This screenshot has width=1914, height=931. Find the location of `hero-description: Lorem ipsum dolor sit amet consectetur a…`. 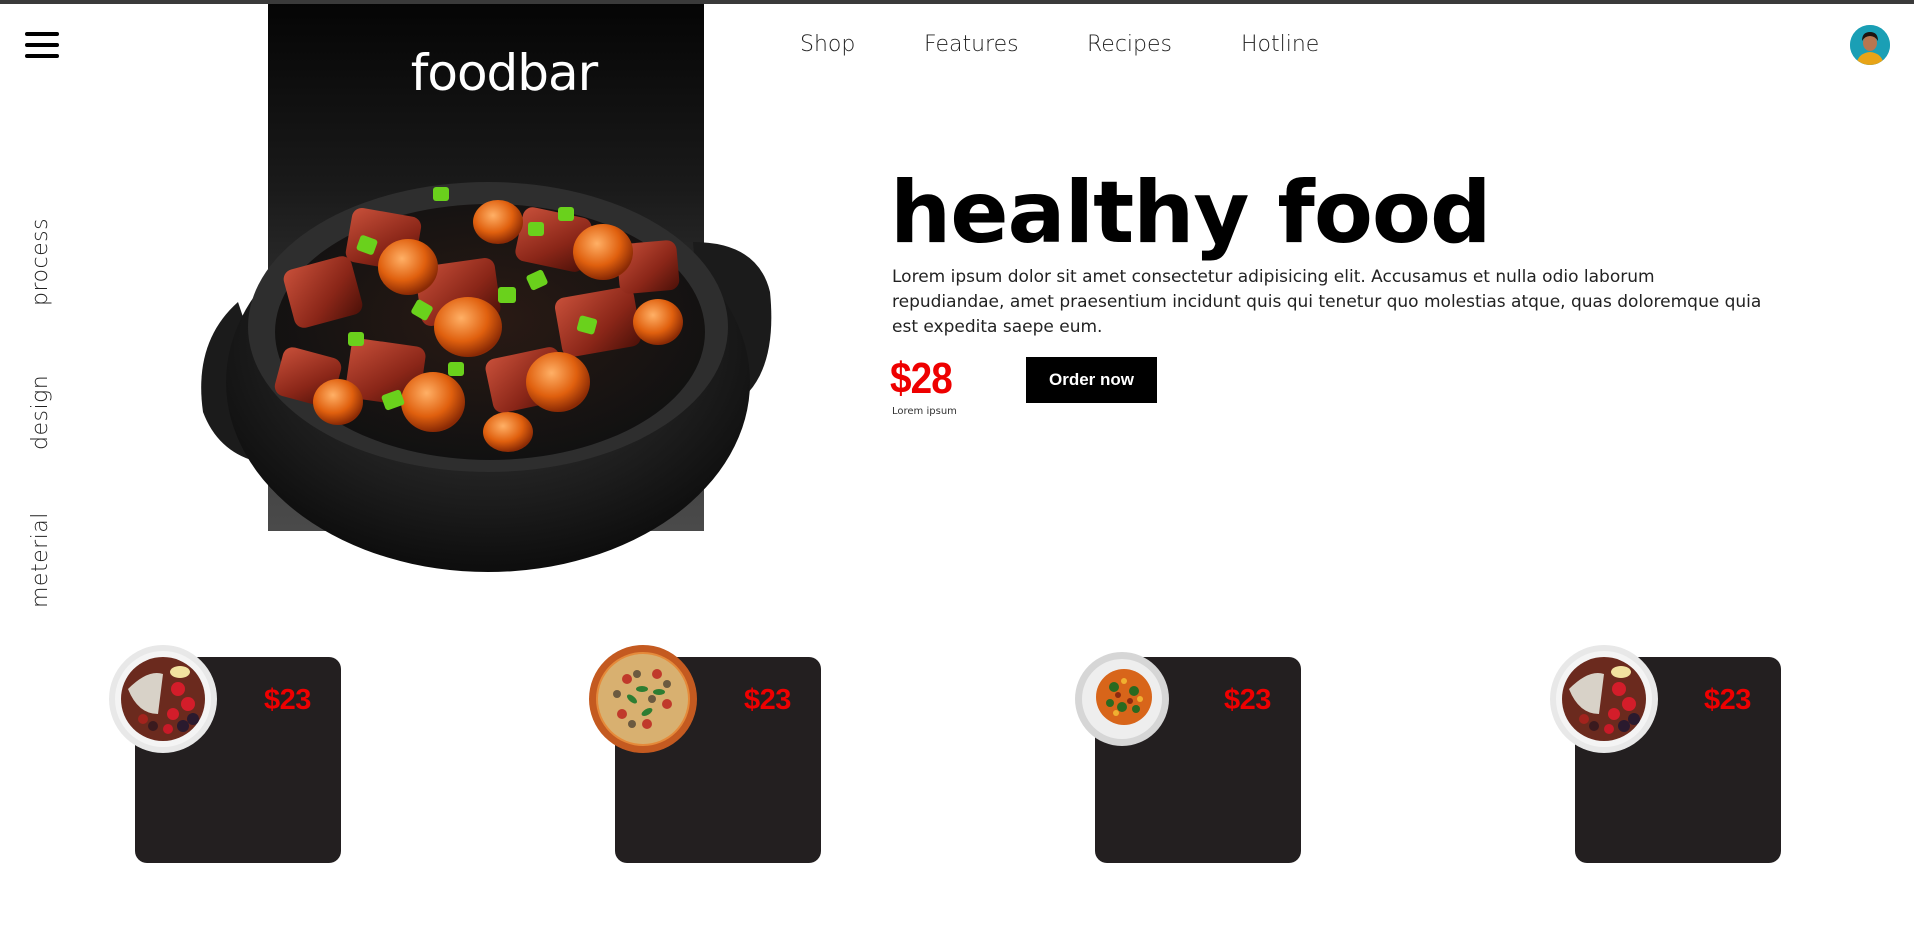

hero-description: Lorem ipsum dolor sit amet consectetur a… is located at coordinates (1327, 302).